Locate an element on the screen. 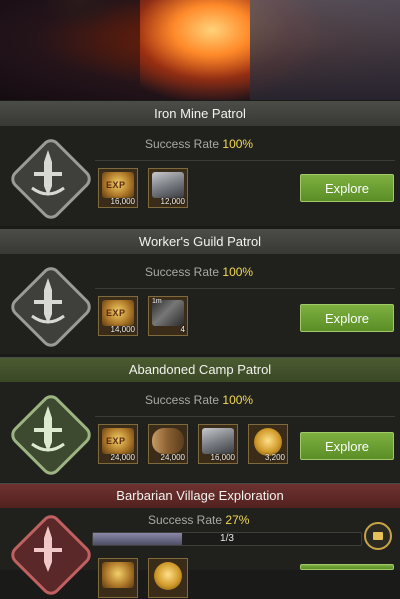 The height and width of the screenshot is (599, 400). exploration-progress-bar: 1/3 is located at coordinates (227, 539).